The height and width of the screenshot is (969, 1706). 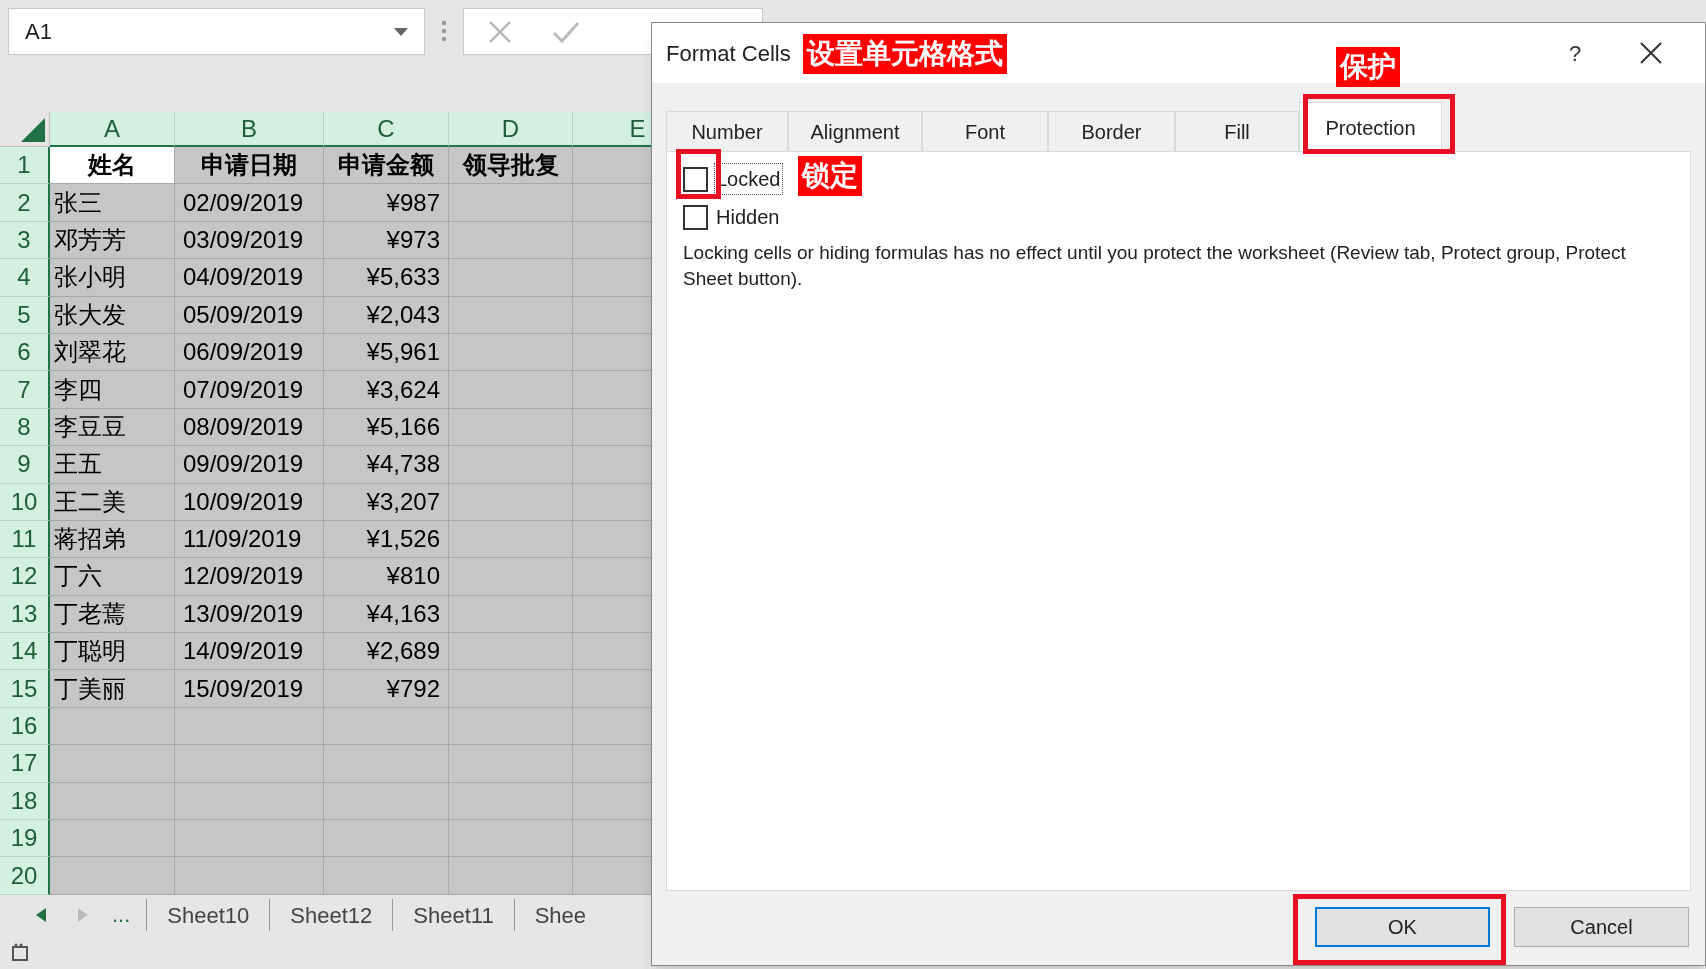 What do you see at coordinates (249, 465) in the screenshot?
I see `table-cell: 09/09/2019` at bounding box center [249, 465].